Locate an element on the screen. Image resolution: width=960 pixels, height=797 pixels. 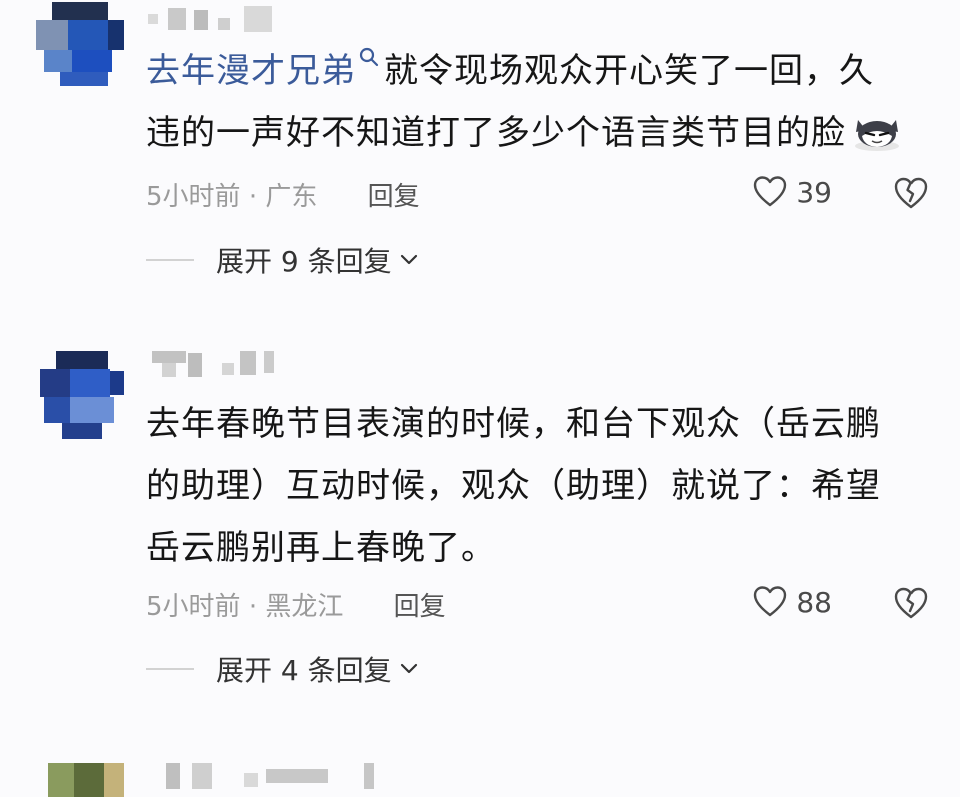
expand-replies-button: 展开 9 条回复 is located at coordinates (282, 260).